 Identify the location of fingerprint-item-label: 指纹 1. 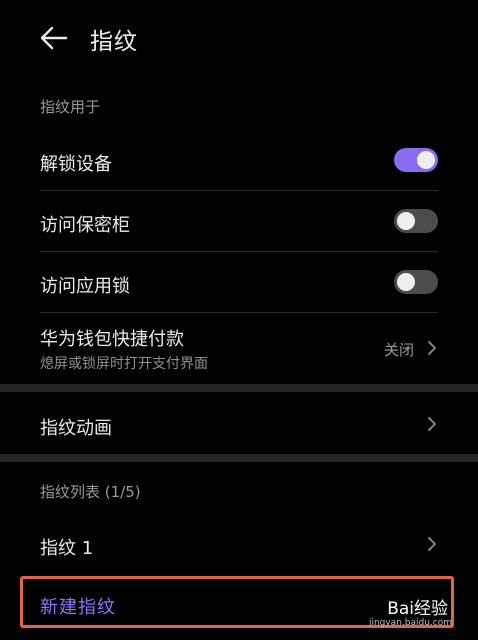
(67, 548).